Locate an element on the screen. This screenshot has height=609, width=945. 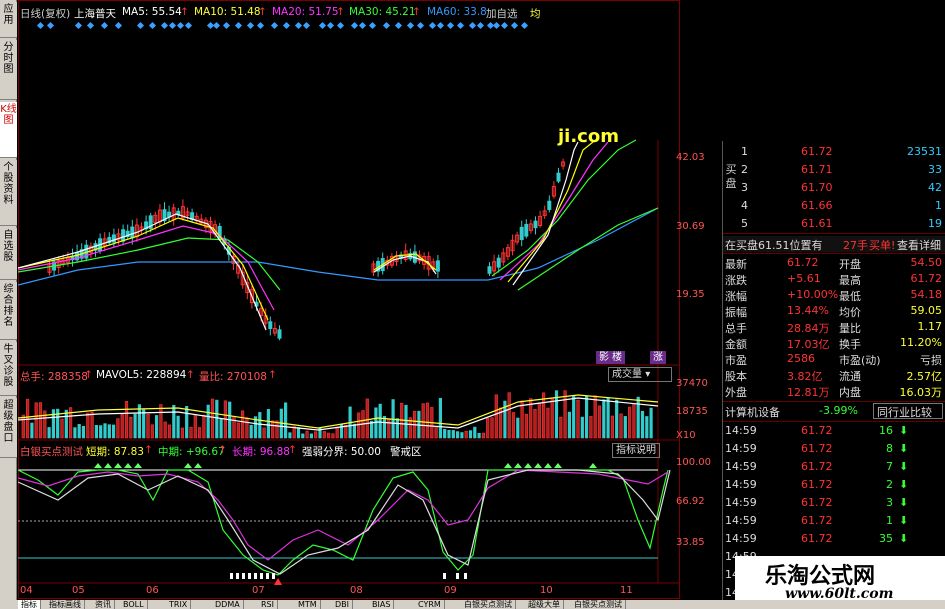
bottom-tab: CYRM is located at coordinates (430, 604).